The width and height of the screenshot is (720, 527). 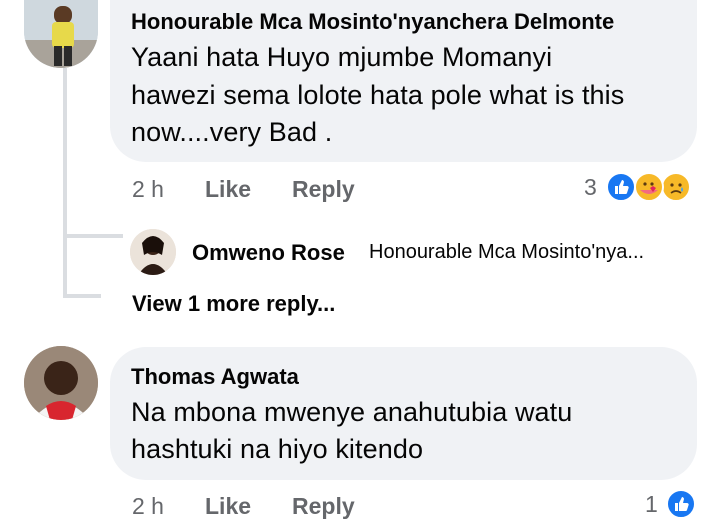 What do you see at coordinates (65, 183) in the screenshot?
I see `thread-line` at bounding box center [65, 183].